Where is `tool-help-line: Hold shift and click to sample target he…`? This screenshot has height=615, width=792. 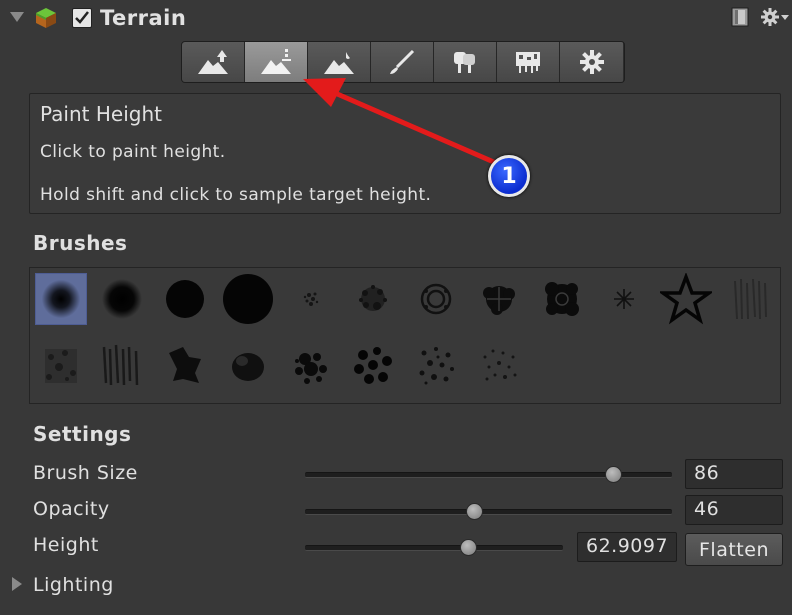
tool-help-line: Hold shift and click to sample target he… is located at coordinates (236, 195).